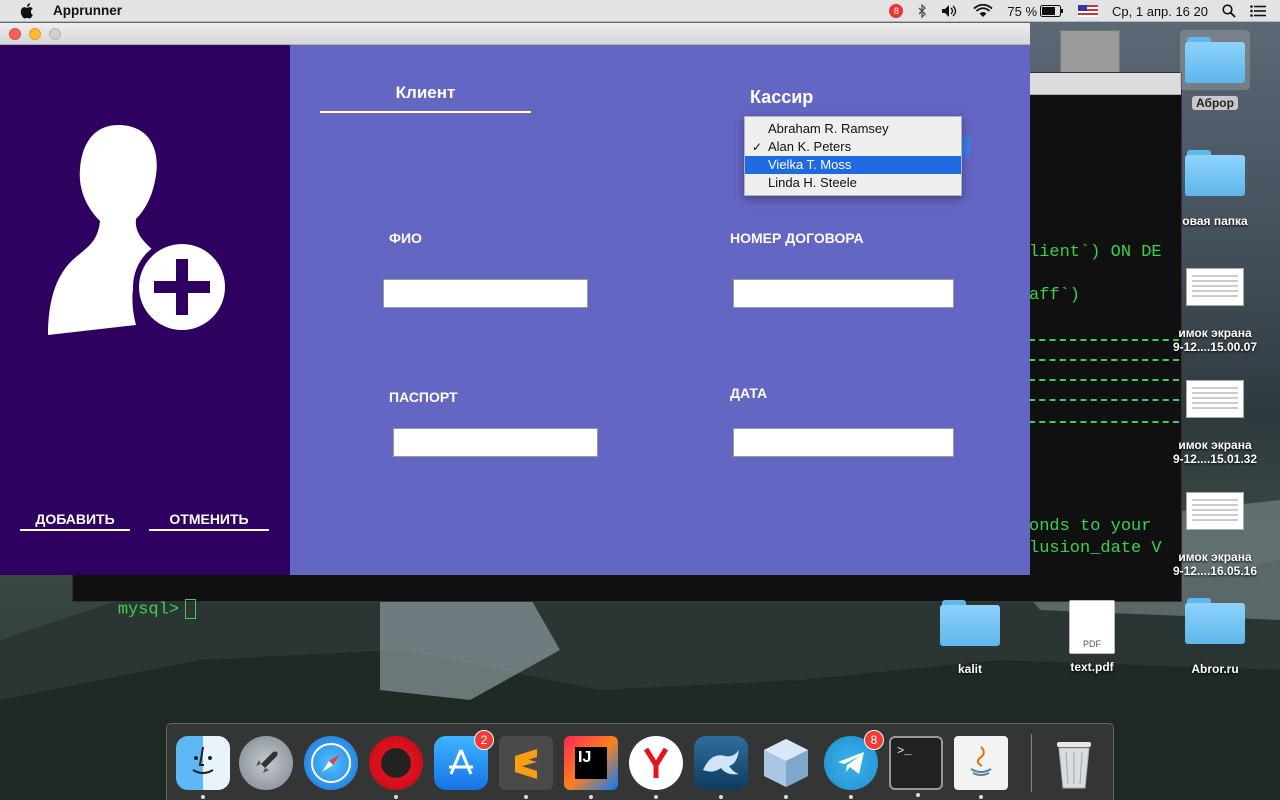 Image resolution: width=1280 pixels, height=800 pixels. I want to click on mysql-prompt: mysql>, so click(148, 610).